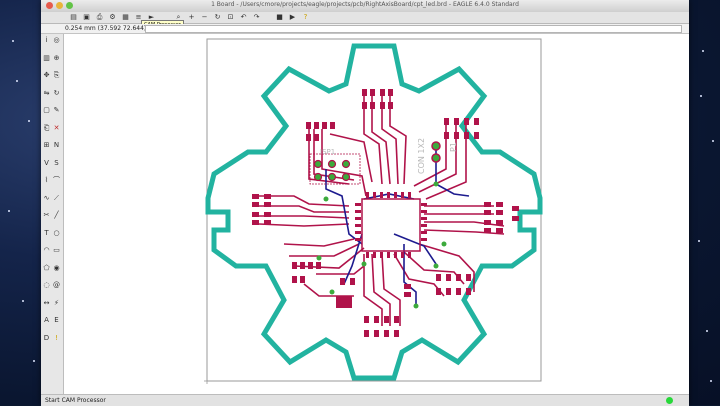 The image size is (720, 406). What do you see at coordinates (46, 93) in the screenshot?
I see `mirror-icon: ⇋` at bounding box center [46, 93].